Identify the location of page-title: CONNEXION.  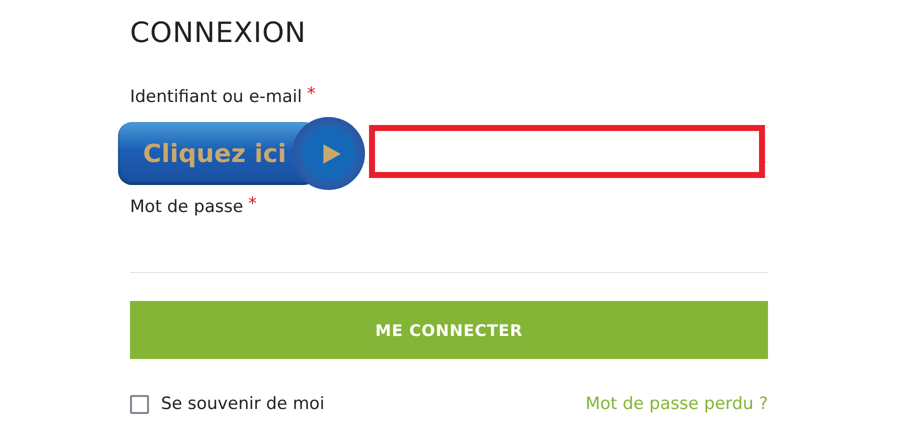
(219, 32).